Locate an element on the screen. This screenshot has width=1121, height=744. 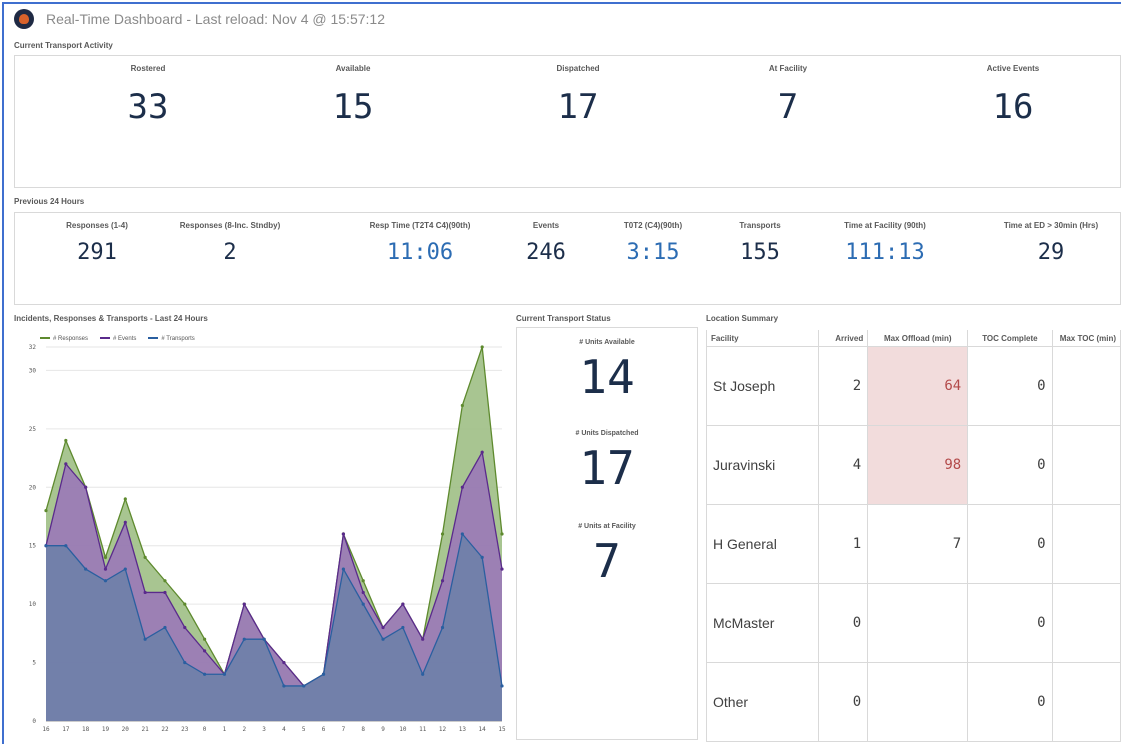
x-tick-label: 17 is located at coordinates (66, 729).